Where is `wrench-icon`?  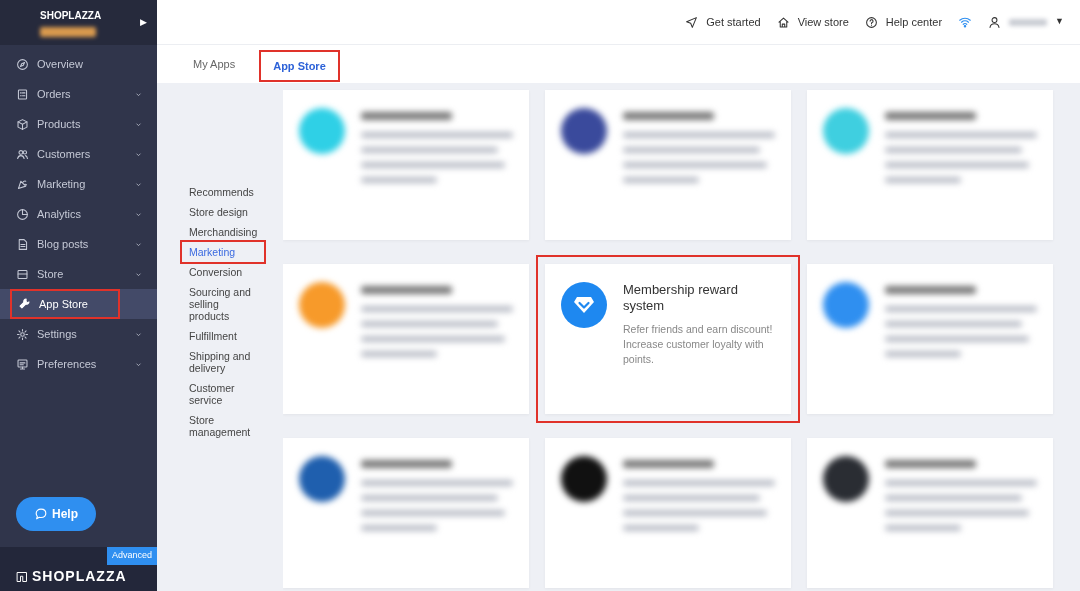
wrench-icon is located at coordinates (24, 303).